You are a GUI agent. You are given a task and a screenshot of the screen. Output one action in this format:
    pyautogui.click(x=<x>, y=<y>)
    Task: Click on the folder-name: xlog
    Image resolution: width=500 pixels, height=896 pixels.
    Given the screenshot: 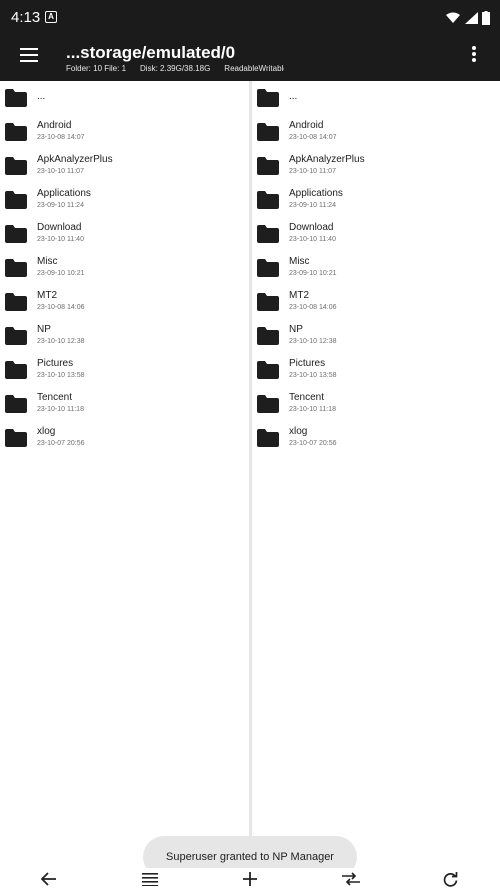 What is the action you would take?
    pyautogui.click(x=46, y=431)
    